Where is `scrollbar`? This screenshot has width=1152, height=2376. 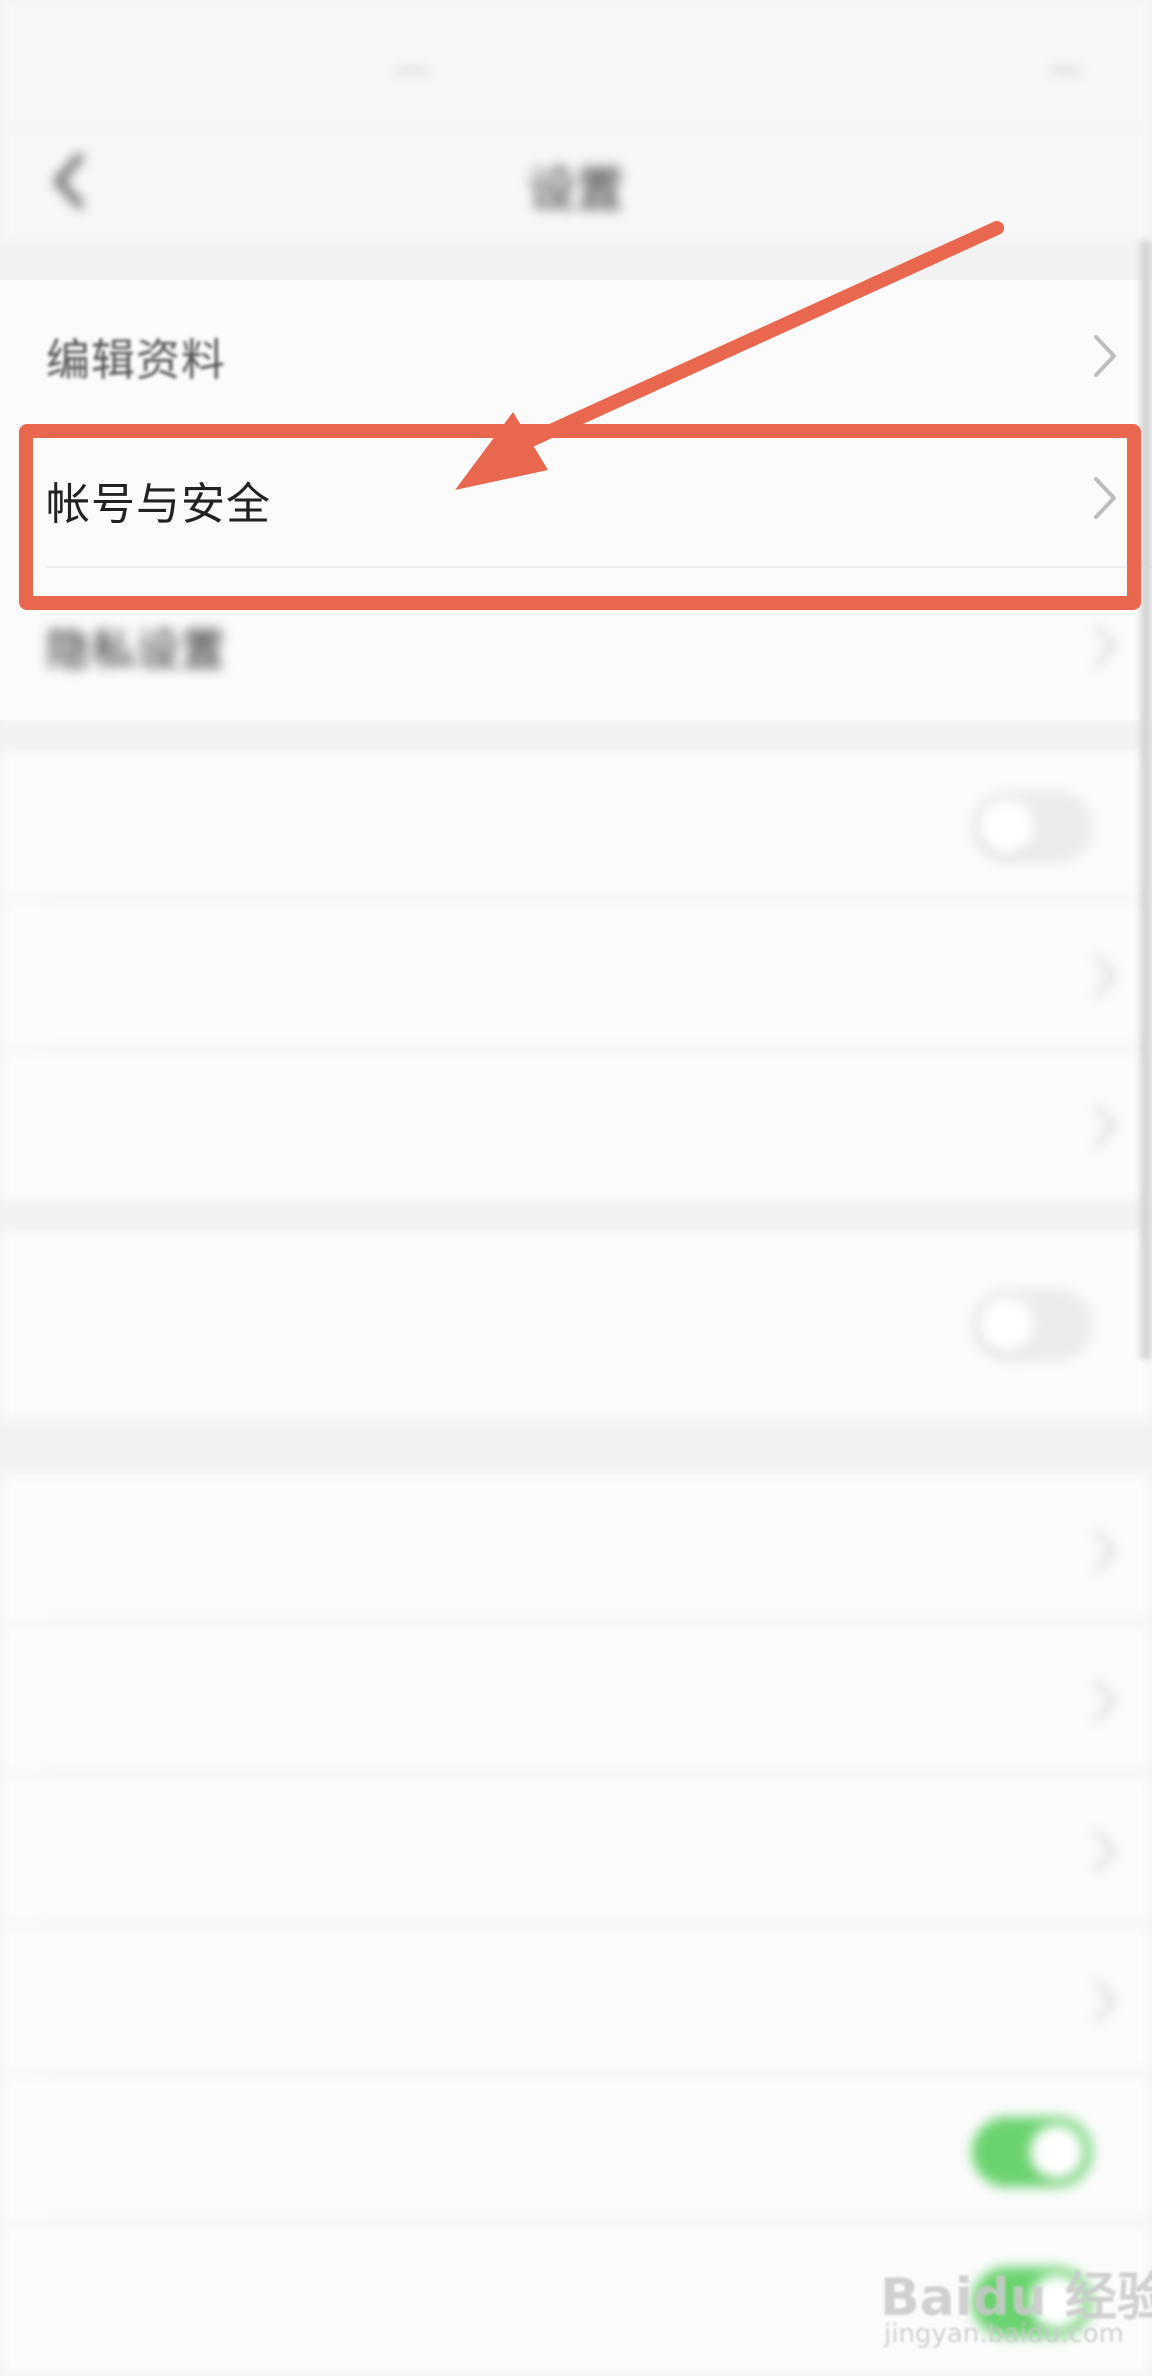
scrollbar is located at coordinates (1146, 800).